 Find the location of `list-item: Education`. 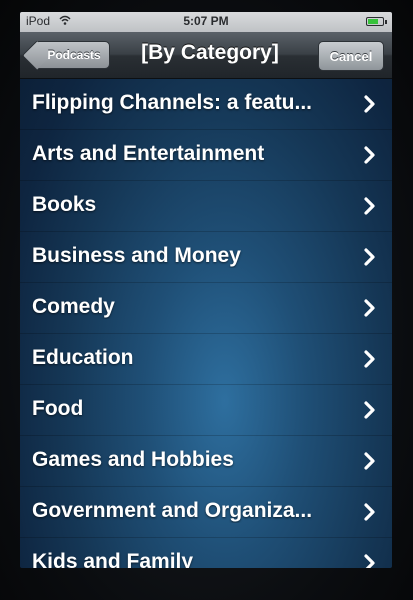

list-item: Education is located at coordinates (206, 359).